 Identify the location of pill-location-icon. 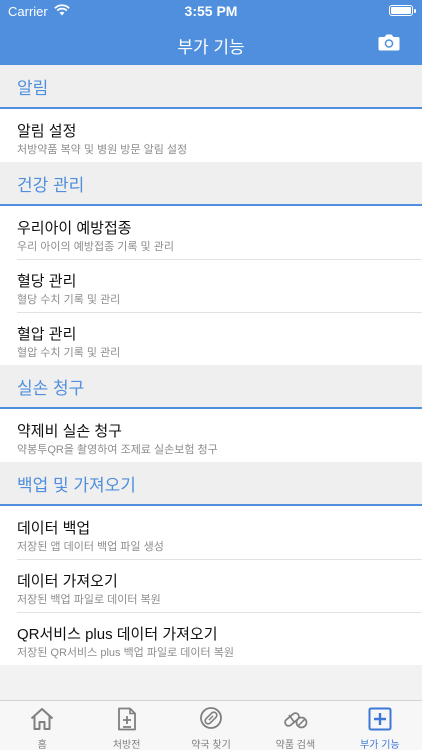
(211, 718).